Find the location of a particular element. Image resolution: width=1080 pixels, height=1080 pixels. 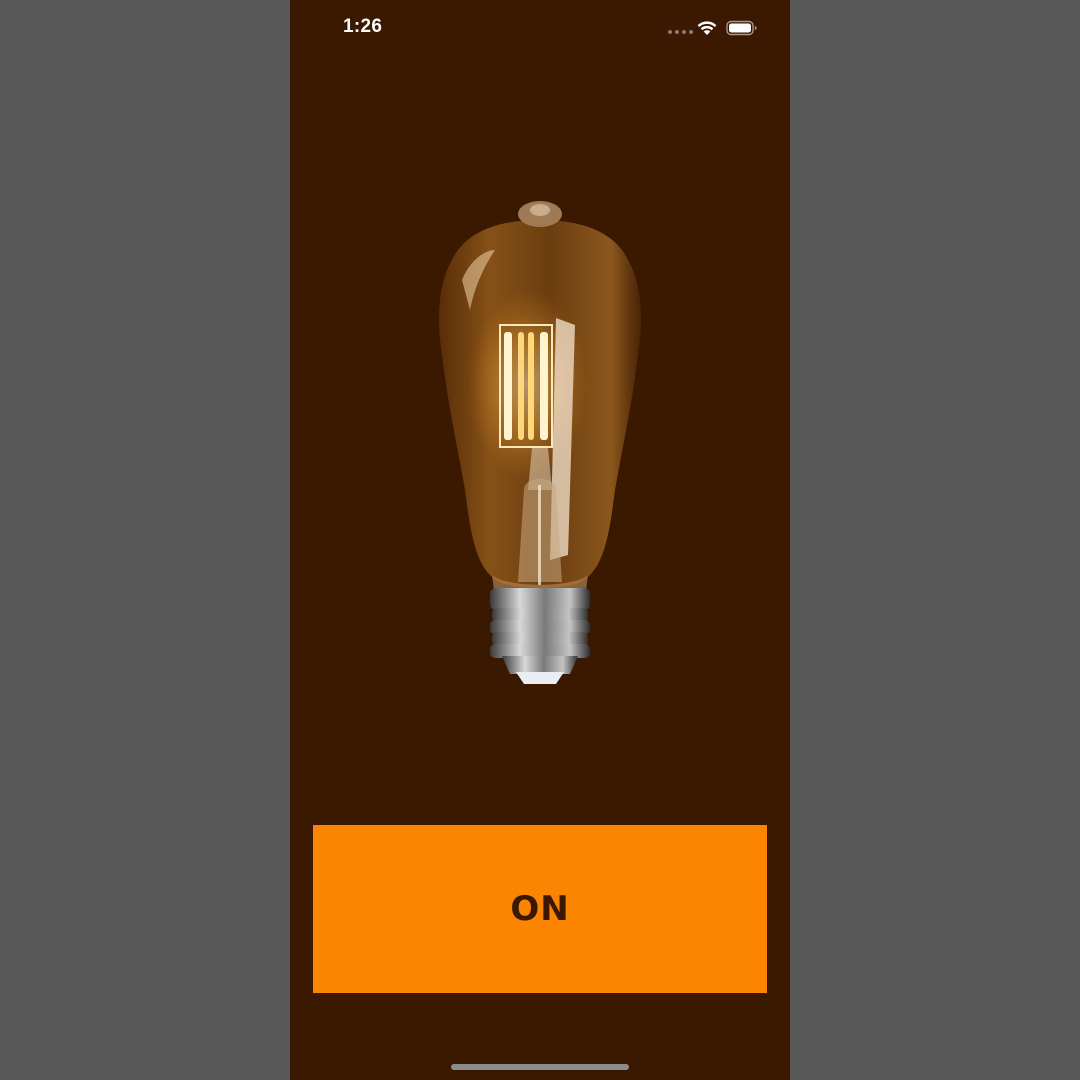

on-toggle-label: ON is located at coordinates (540, 909).